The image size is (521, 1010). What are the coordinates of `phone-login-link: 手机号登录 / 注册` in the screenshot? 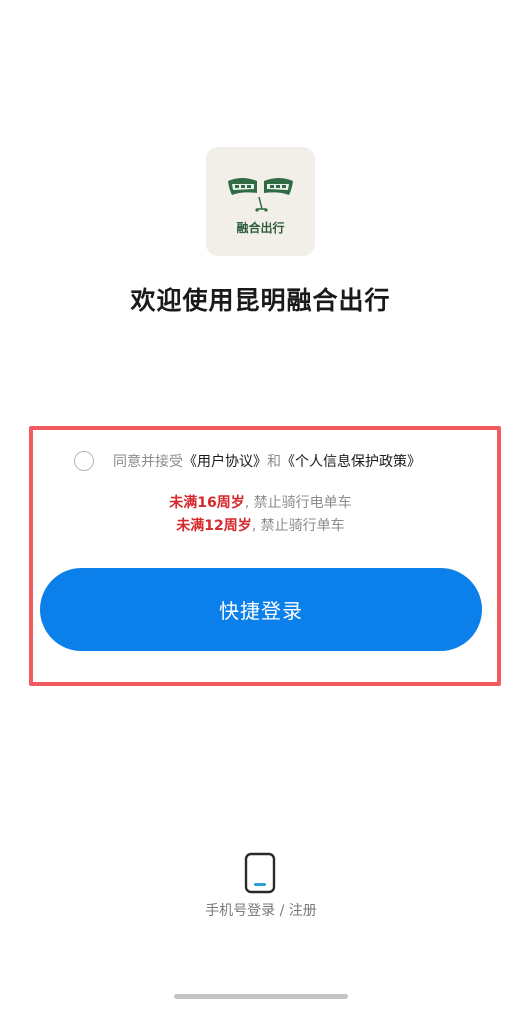 It's located at (261, 887).